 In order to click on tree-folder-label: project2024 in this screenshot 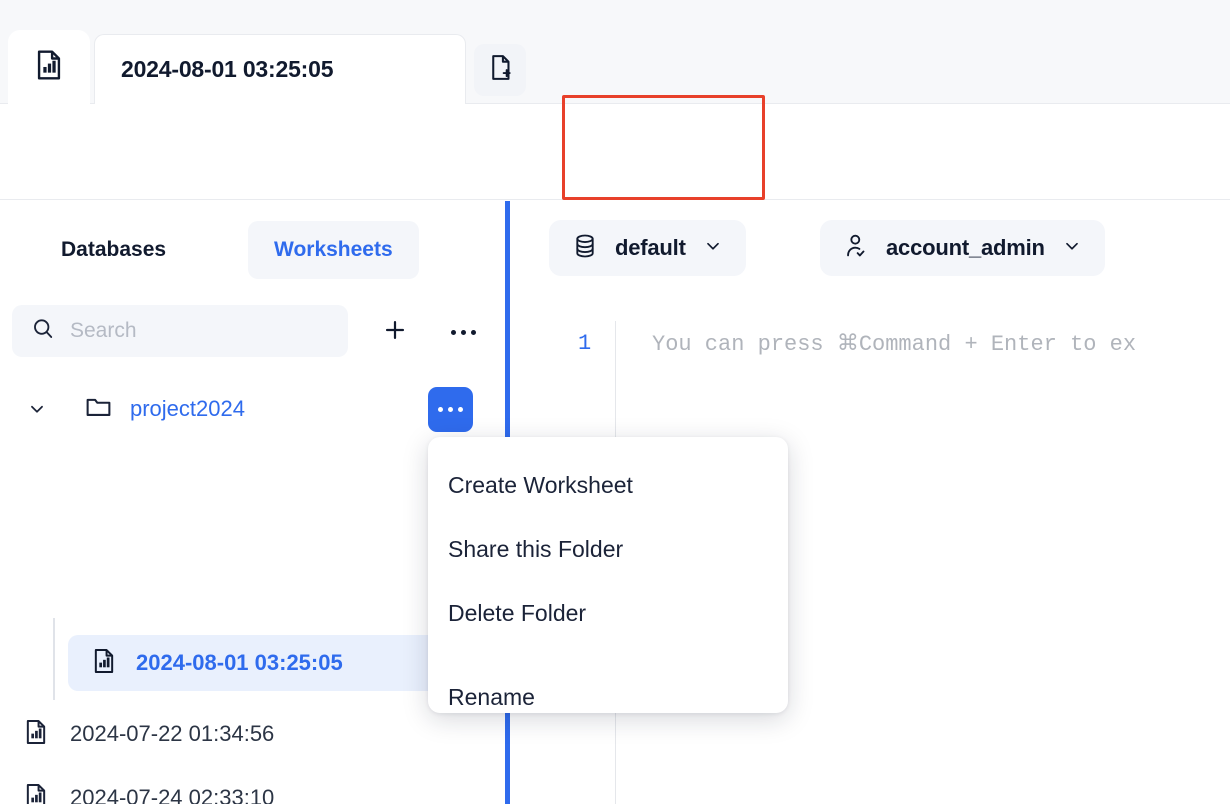, I will do `click(187, 408)`.